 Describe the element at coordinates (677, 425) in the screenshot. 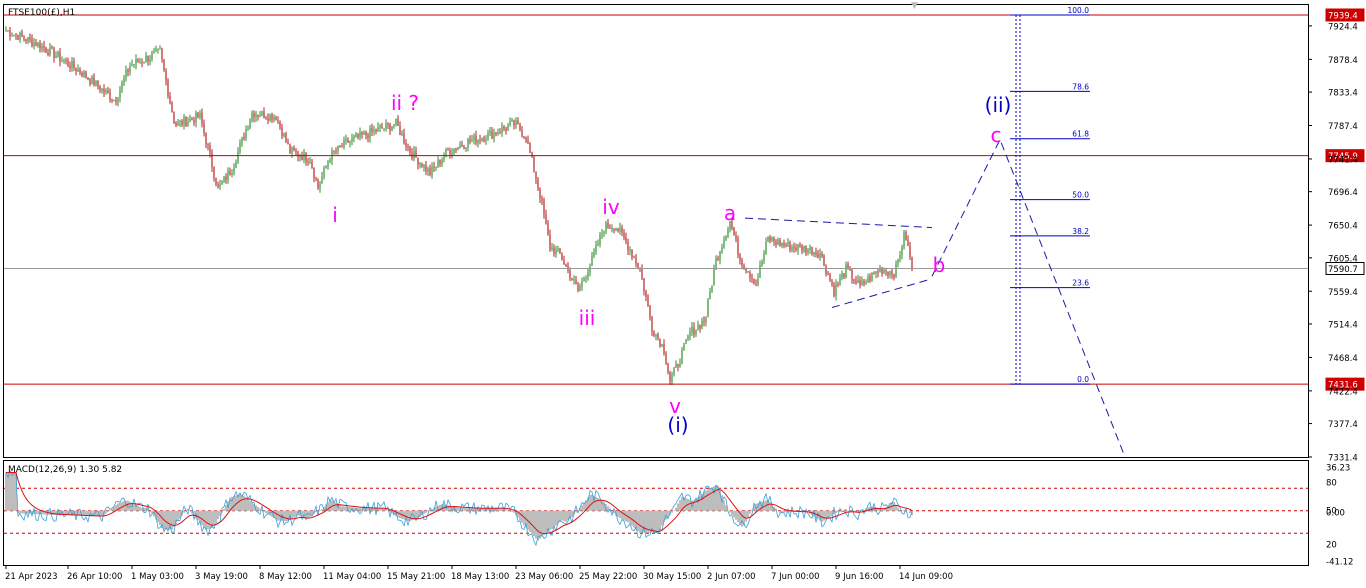

I see `wave-label: (i)` at that location.